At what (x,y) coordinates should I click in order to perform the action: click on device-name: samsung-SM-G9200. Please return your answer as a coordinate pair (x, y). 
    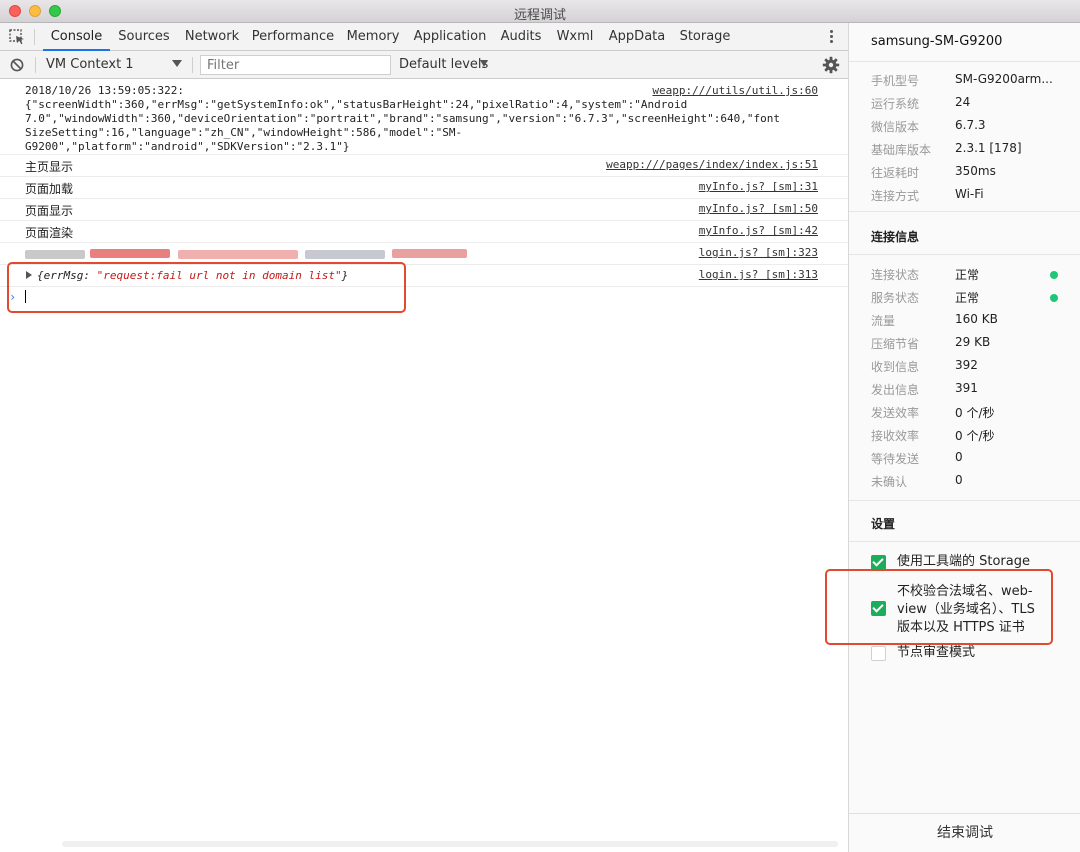
    Looking at the image, I should click on (937, 41).